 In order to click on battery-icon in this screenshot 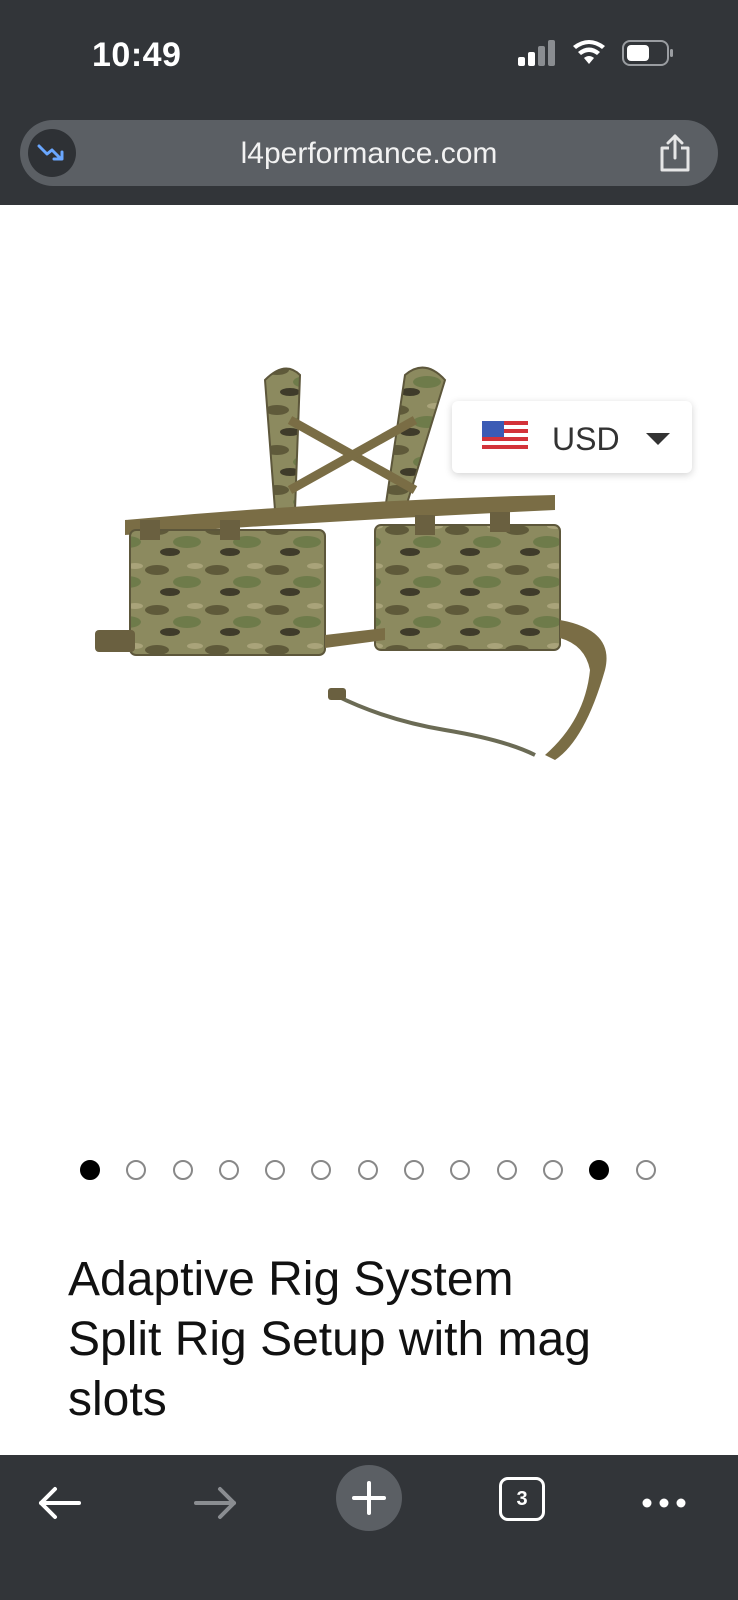, I will do `click(648, 55)`.